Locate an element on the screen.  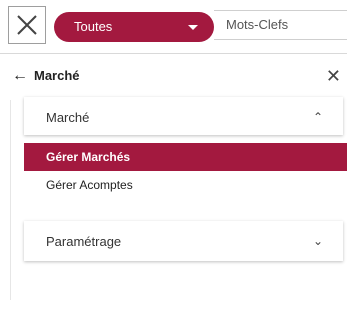
arrow-left-icon: ← is located at coordinates (20, 76).